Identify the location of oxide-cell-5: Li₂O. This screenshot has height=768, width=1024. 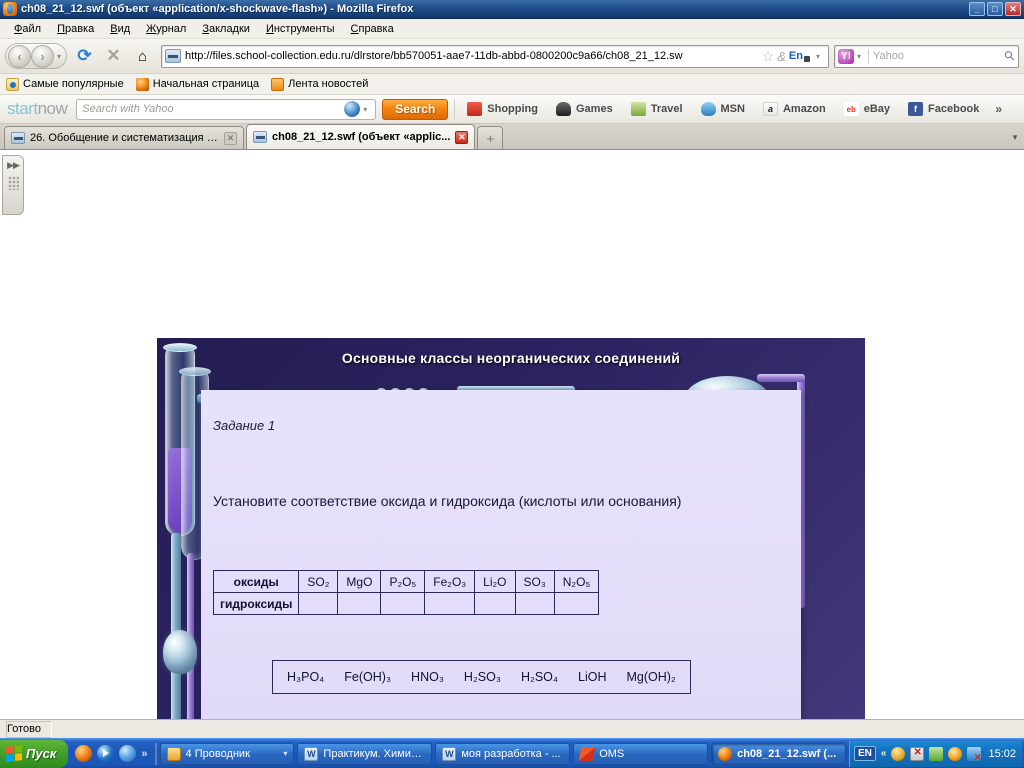
(495, 581).